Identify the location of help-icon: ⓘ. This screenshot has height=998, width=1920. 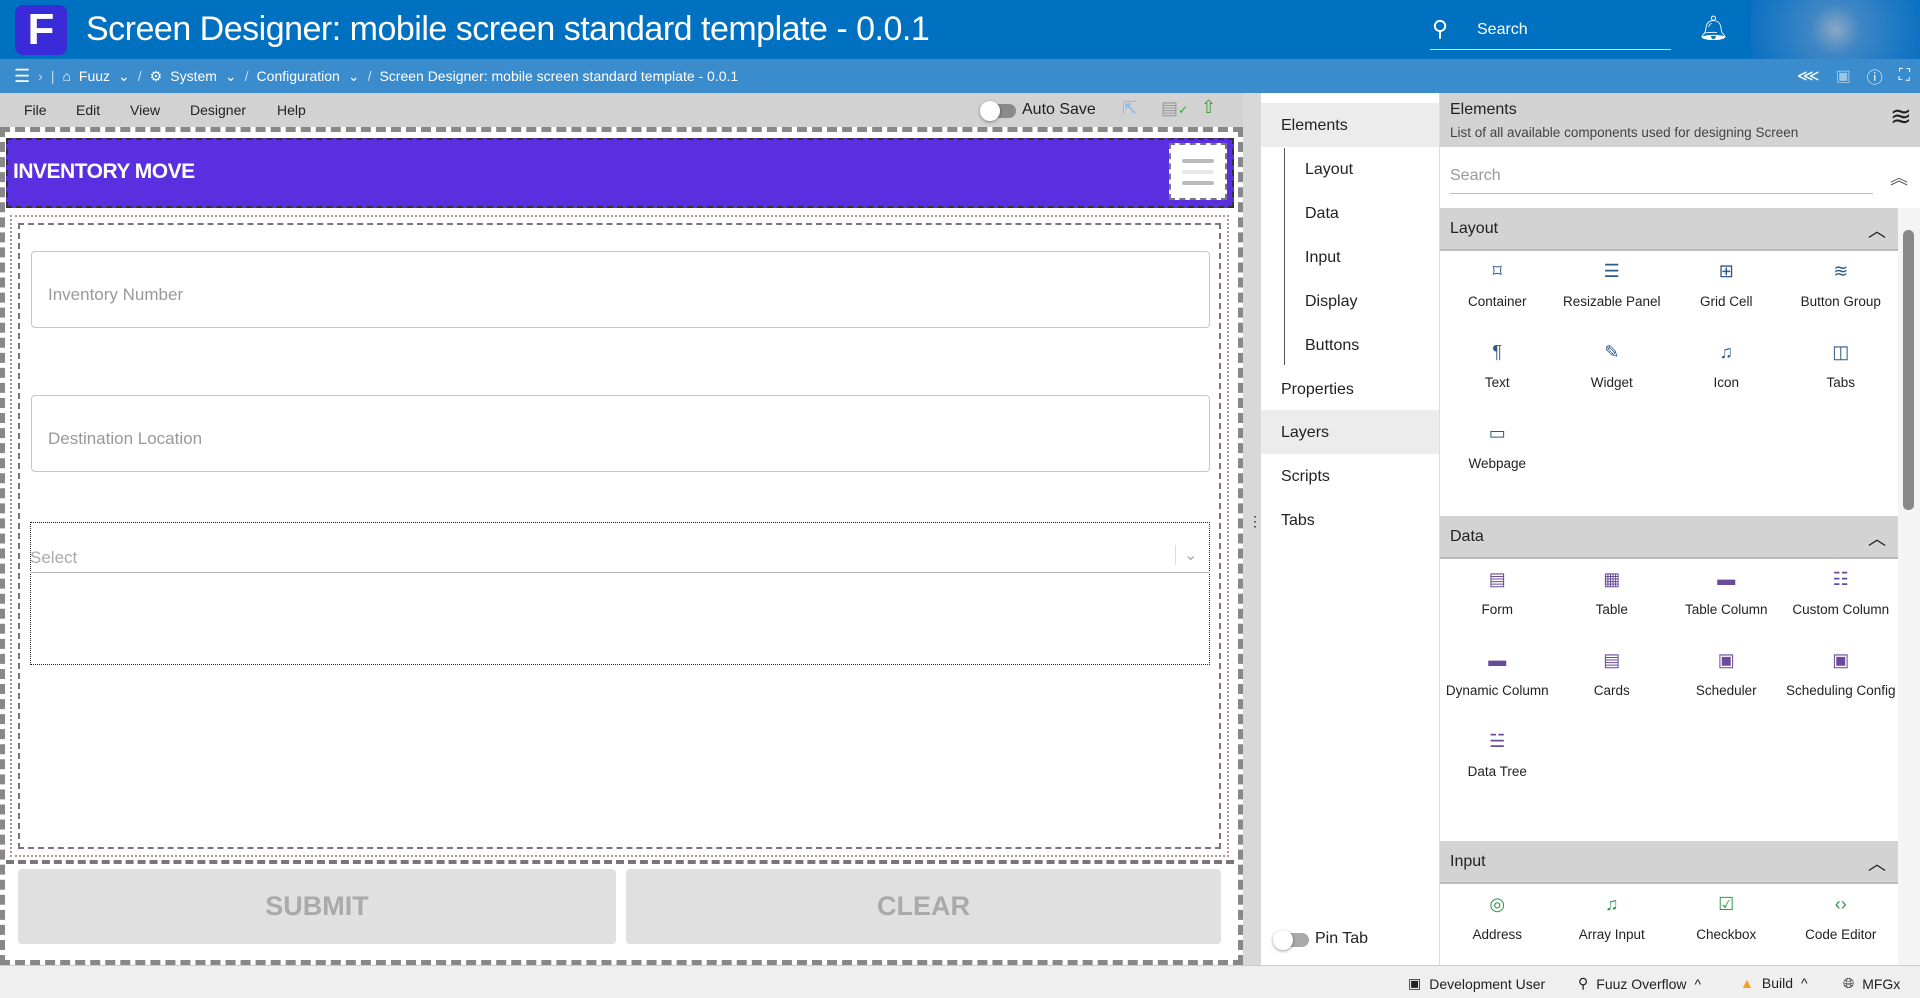
(1875, 76).